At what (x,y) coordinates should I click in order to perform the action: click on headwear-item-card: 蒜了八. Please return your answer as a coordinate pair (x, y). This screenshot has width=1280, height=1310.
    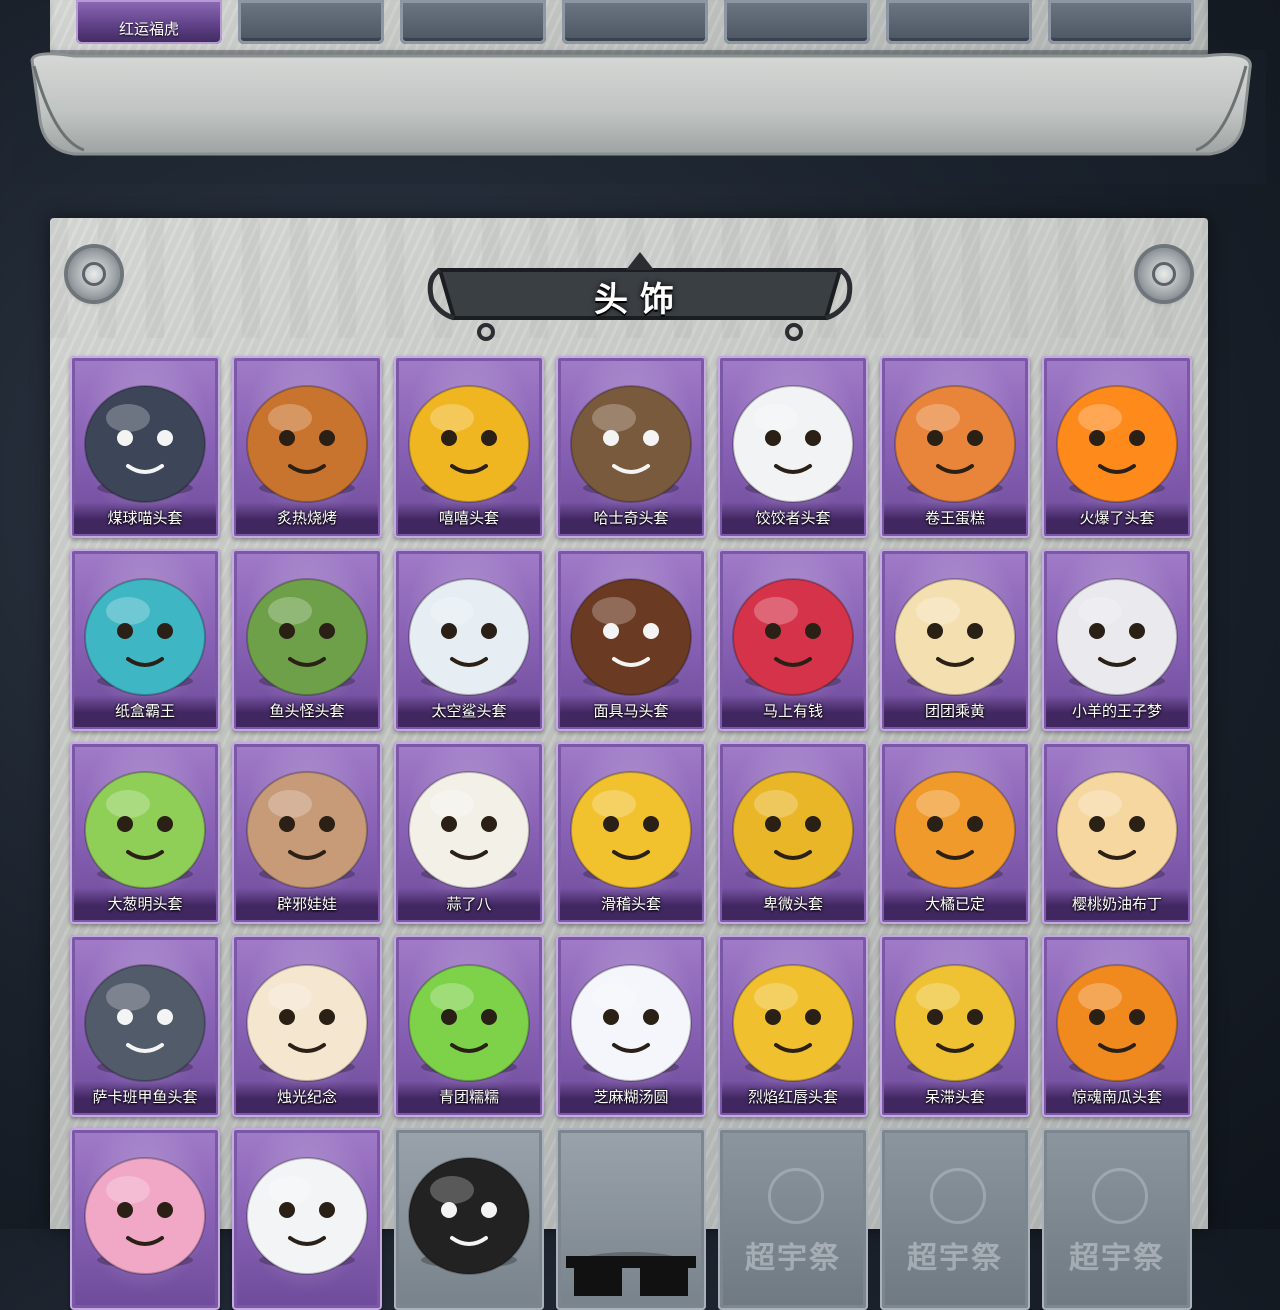
    Looking at the image, I should click on (469, 833).